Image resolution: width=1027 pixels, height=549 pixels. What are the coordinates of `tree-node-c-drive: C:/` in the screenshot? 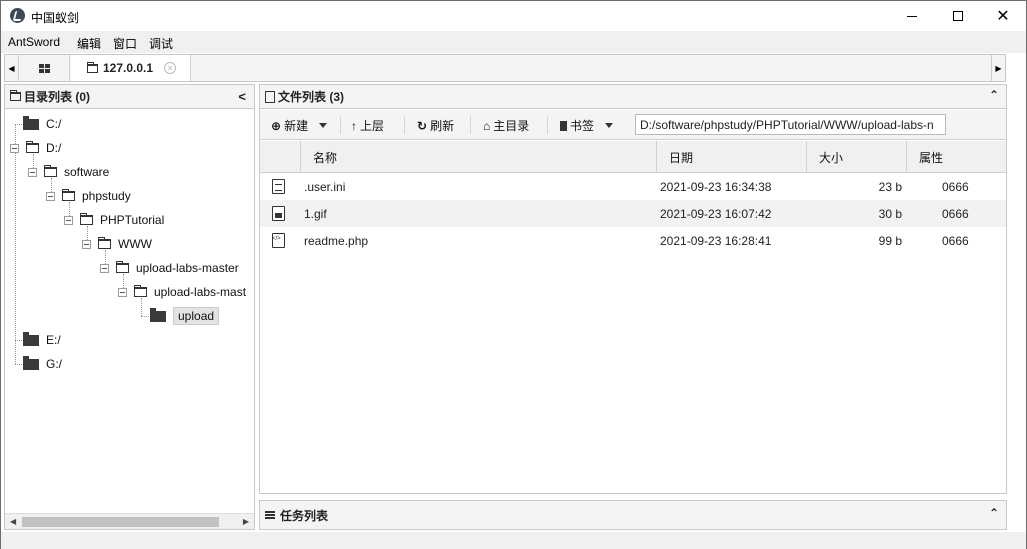 It's located at (42, 124).